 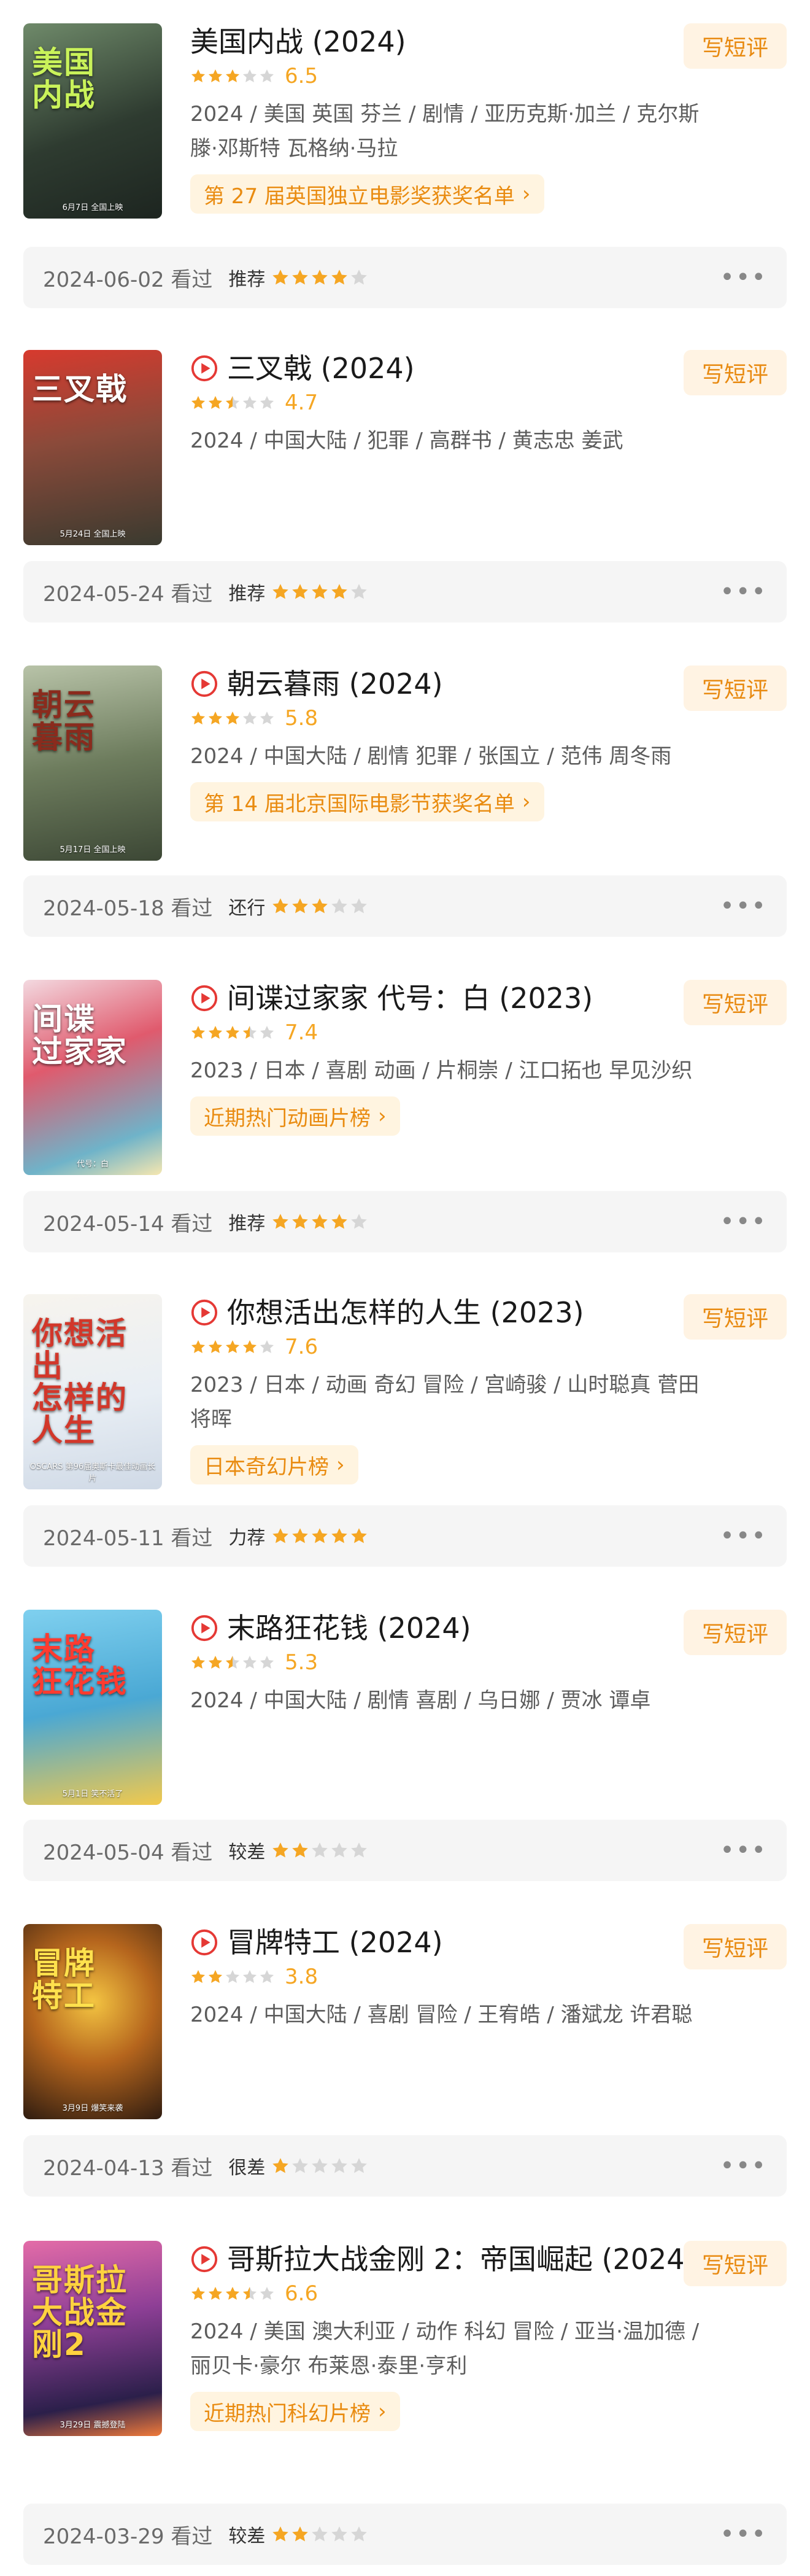 I want to click on poster-subtitle: 5月24日 全国上映, so click(x=93, y=534).